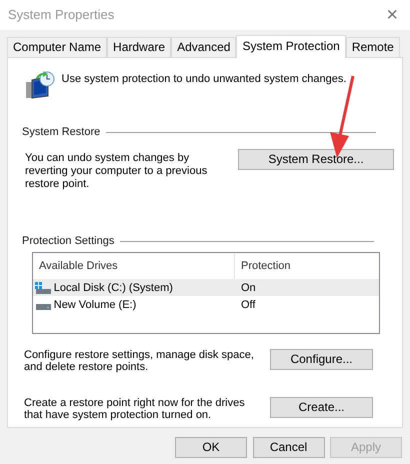  I want to click on drive-name: Local Disk (C:) (System), so click(113, 288).